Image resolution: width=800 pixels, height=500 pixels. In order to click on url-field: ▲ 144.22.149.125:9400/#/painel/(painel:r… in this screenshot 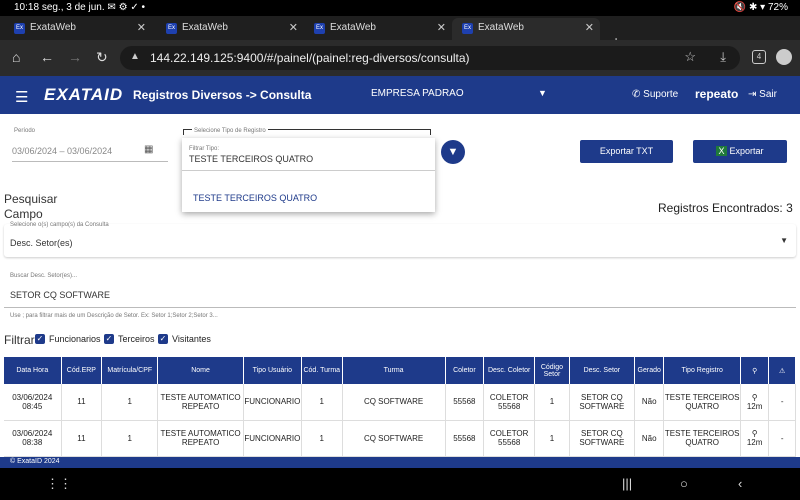, I will do `click(430, 58)`.